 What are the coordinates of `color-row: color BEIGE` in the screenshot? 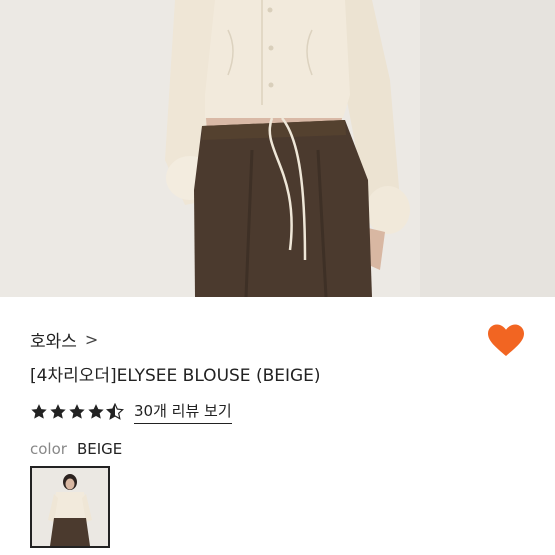 It's located at (76, 449).